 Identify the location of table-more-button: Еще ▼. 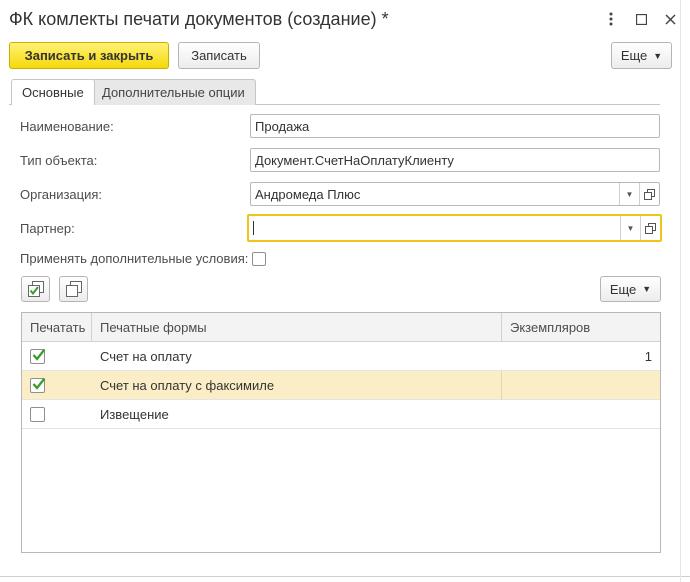
(630, 289).